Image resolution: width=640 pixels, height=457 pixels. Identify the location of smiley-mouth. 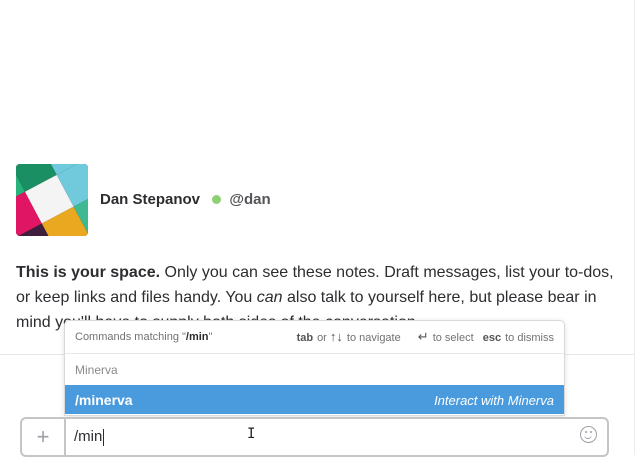
(588, 436).